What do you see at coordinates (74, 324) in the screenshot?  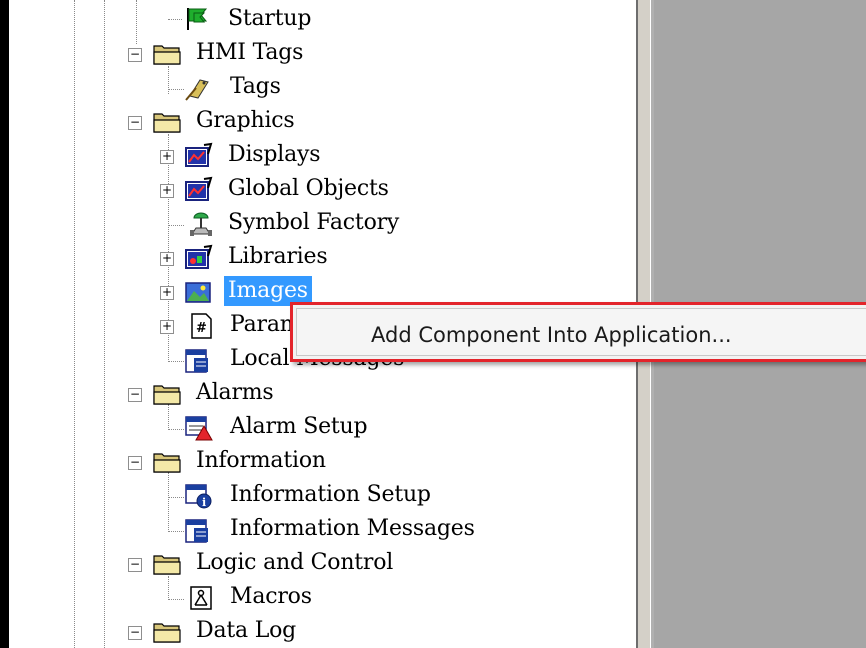 I see `tree-connector-root` at bounding box center [74, 324].